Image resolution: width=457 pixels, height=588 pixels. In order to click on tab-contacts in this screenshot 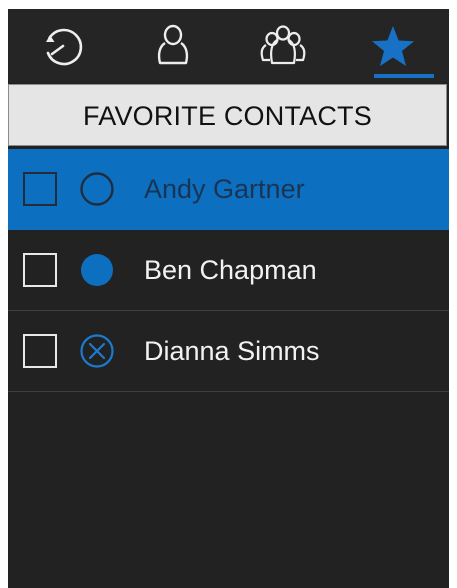, I will do `click(173, 45)`.